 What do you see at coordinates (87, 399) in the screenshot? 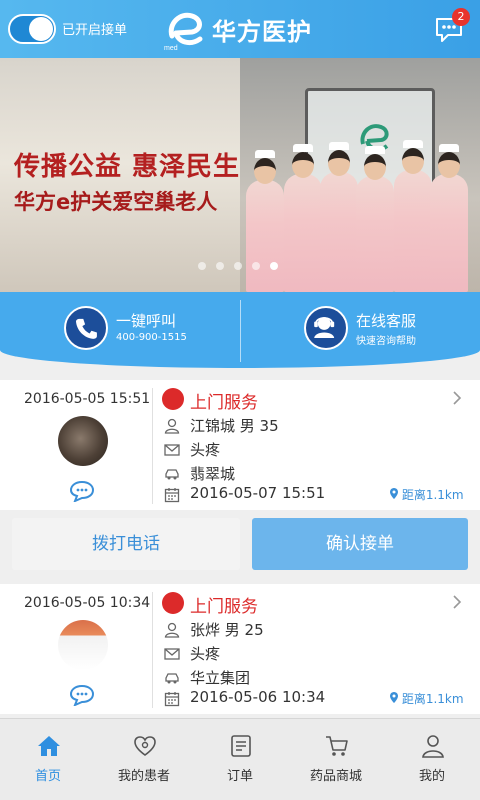
I see `order-time: 2016-05-05 15:51` at bounding box center [87, 399].